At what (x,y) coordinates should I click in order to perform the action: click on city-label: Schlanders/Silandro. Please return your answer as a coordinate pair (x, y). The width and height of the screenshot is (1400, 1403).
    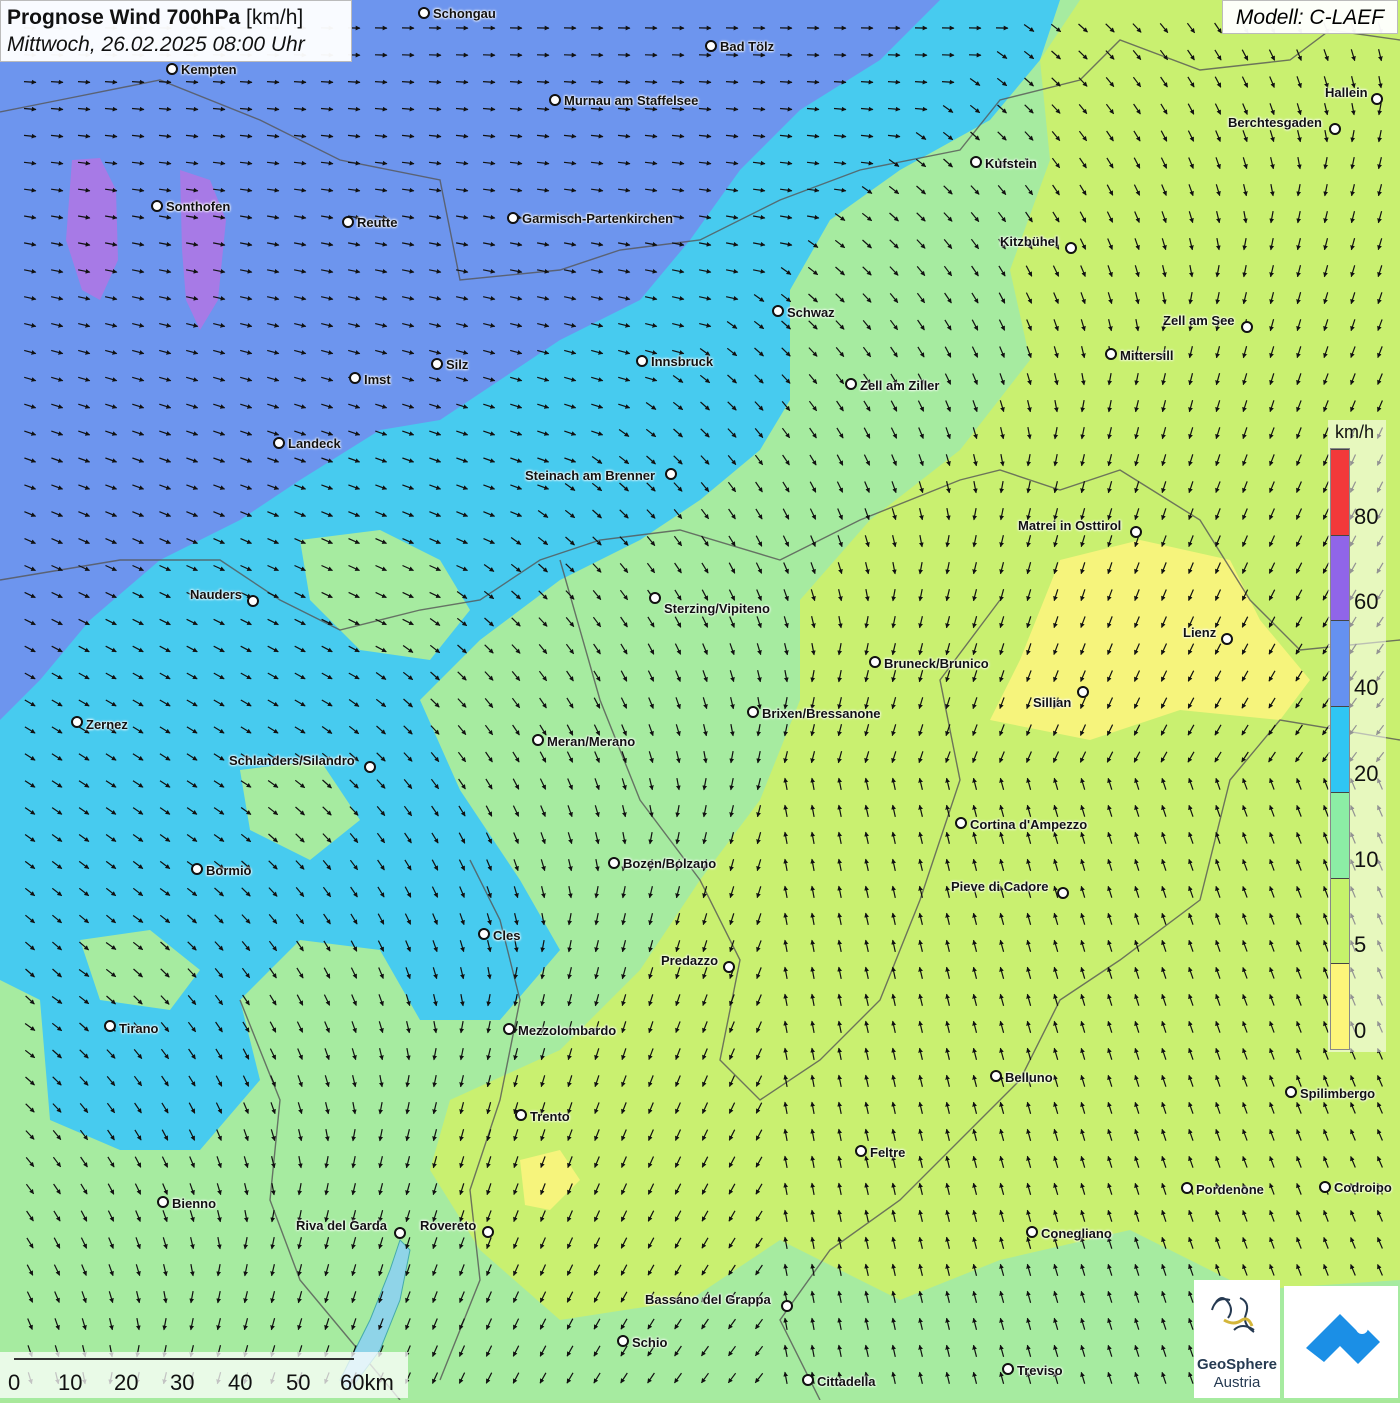
    Looking at the image, I should click on (292, 760).